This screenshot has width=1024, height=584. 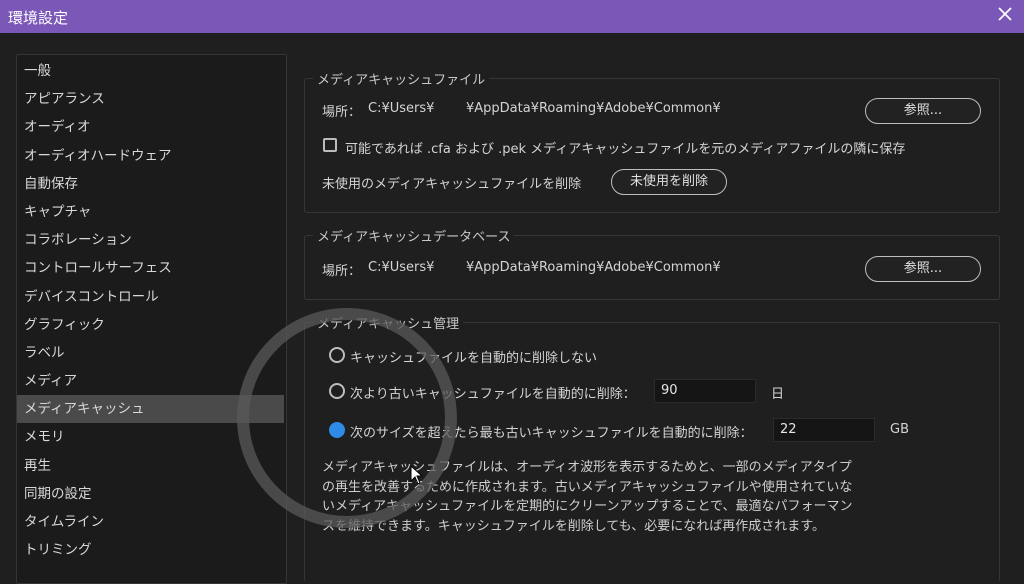 I want to click on mouse-cursor-icon, so click(x=417, y=475).